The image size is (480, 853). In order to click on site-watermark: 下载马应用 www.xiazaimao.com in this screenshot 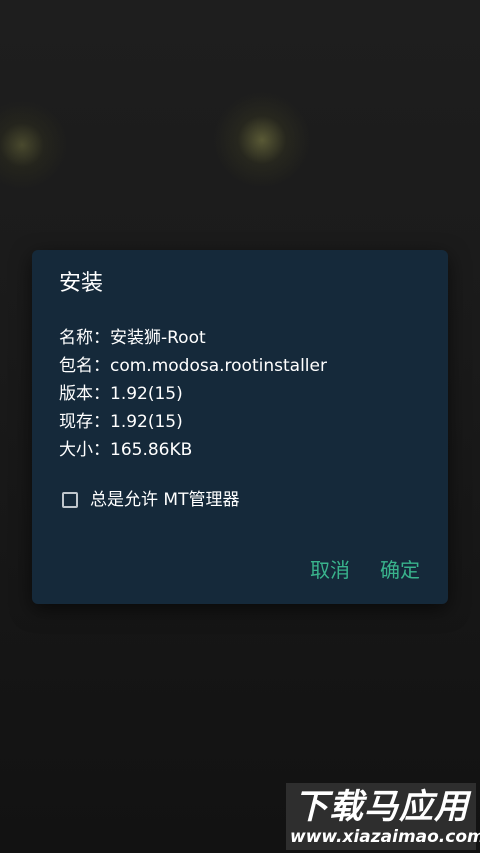, I will do `click(383, 816)`.